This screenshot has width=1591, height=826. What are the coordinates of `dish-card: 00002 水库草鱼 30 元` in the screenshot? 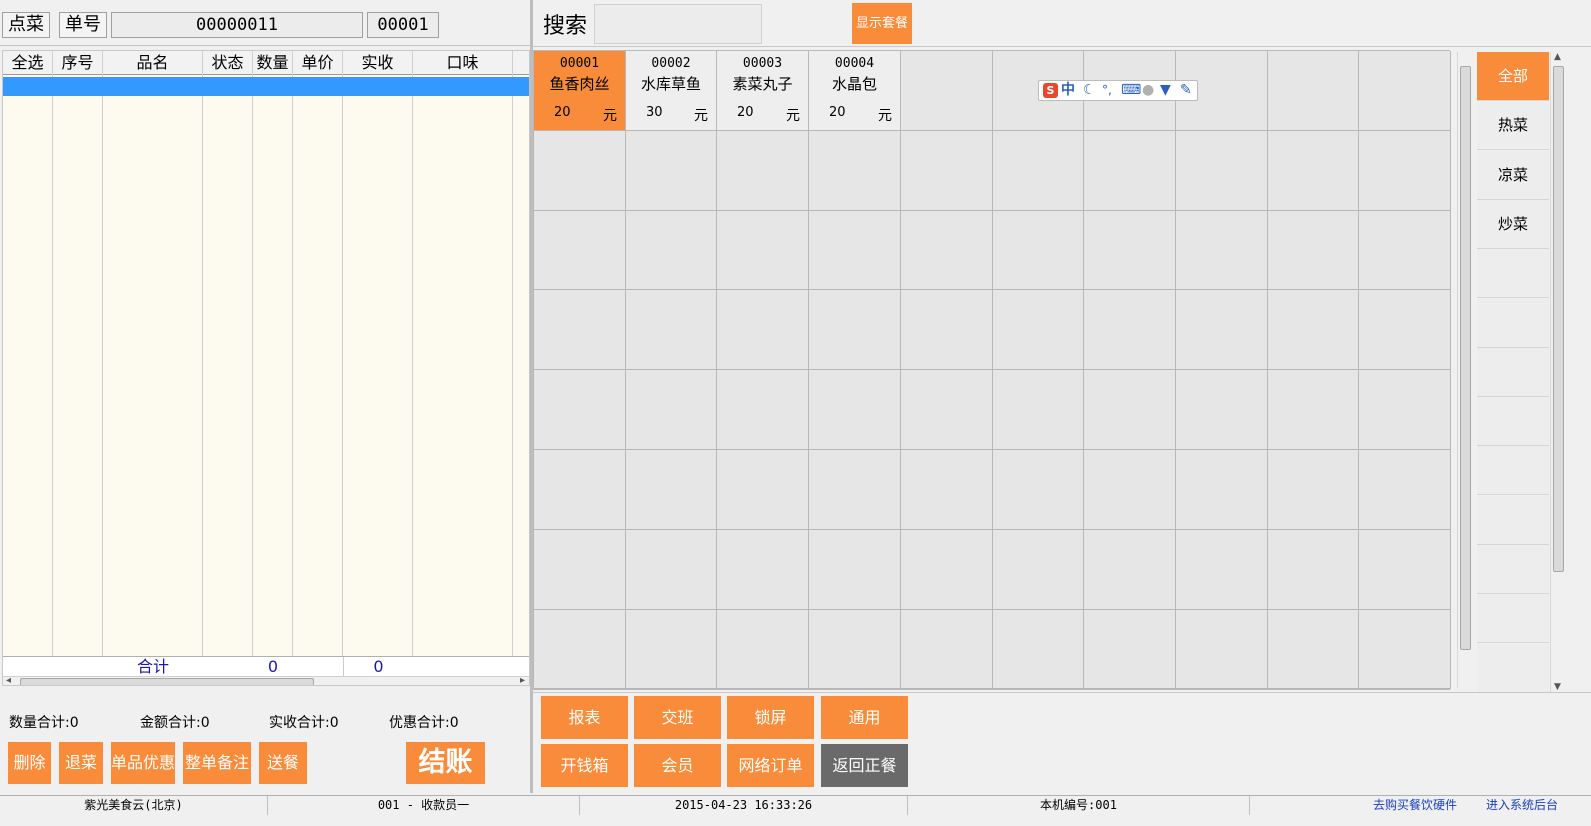 It's located at (671, 91).